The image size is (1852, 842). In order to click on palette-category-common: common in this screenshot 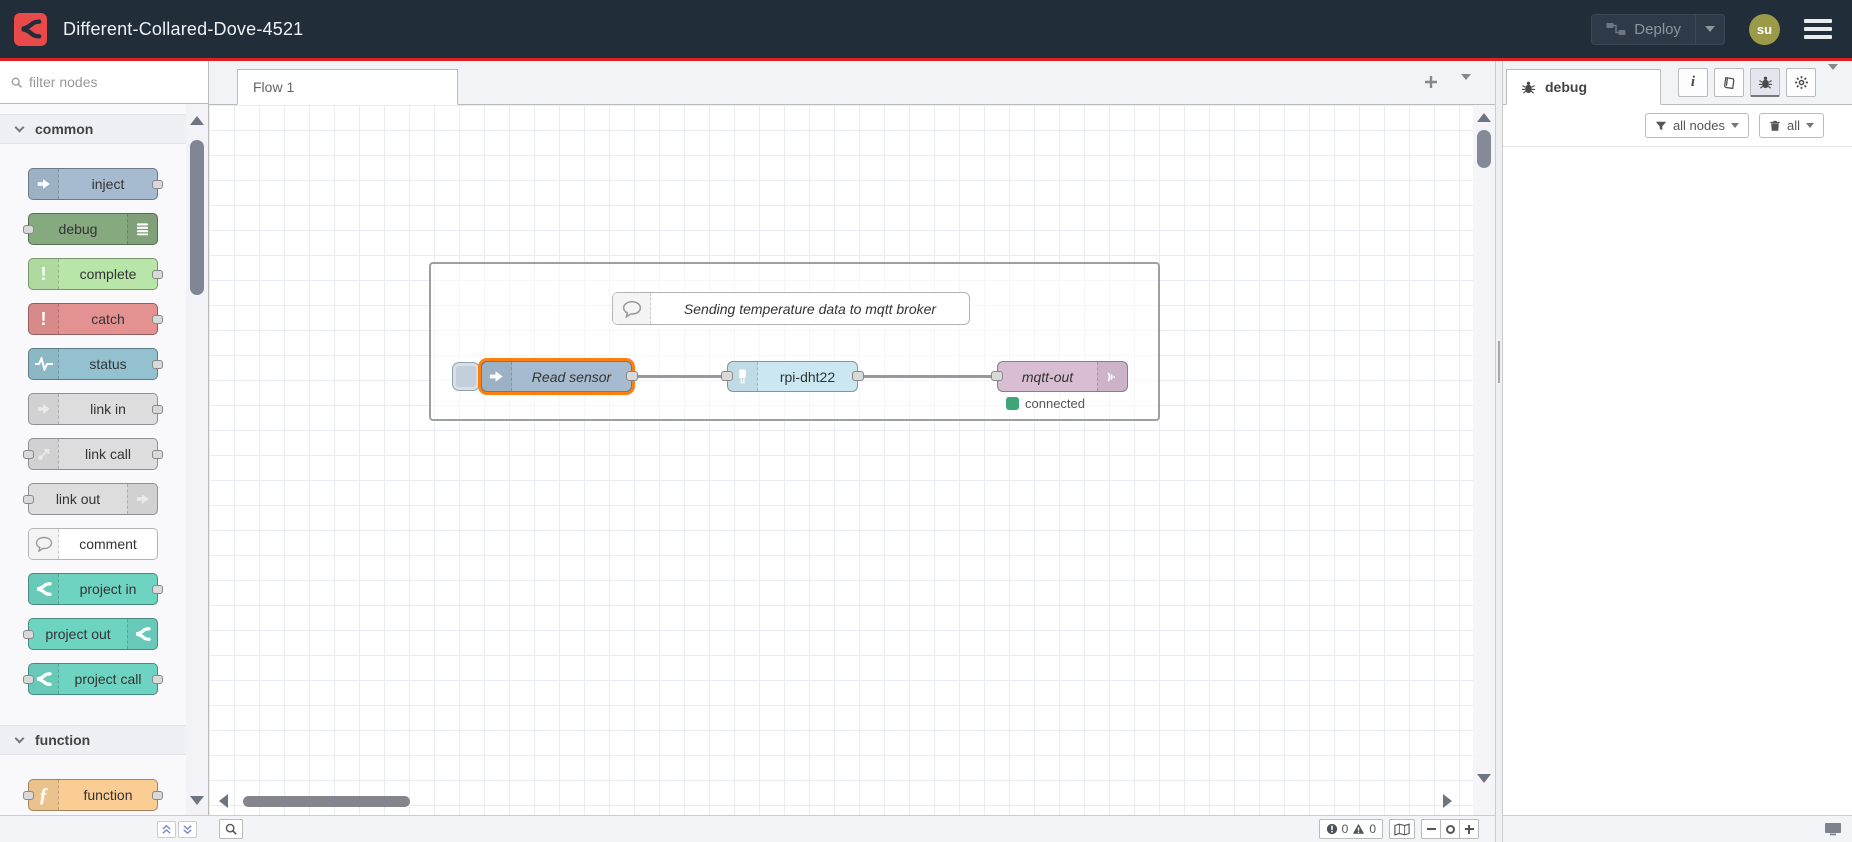, I will do `click(93, 129)`.